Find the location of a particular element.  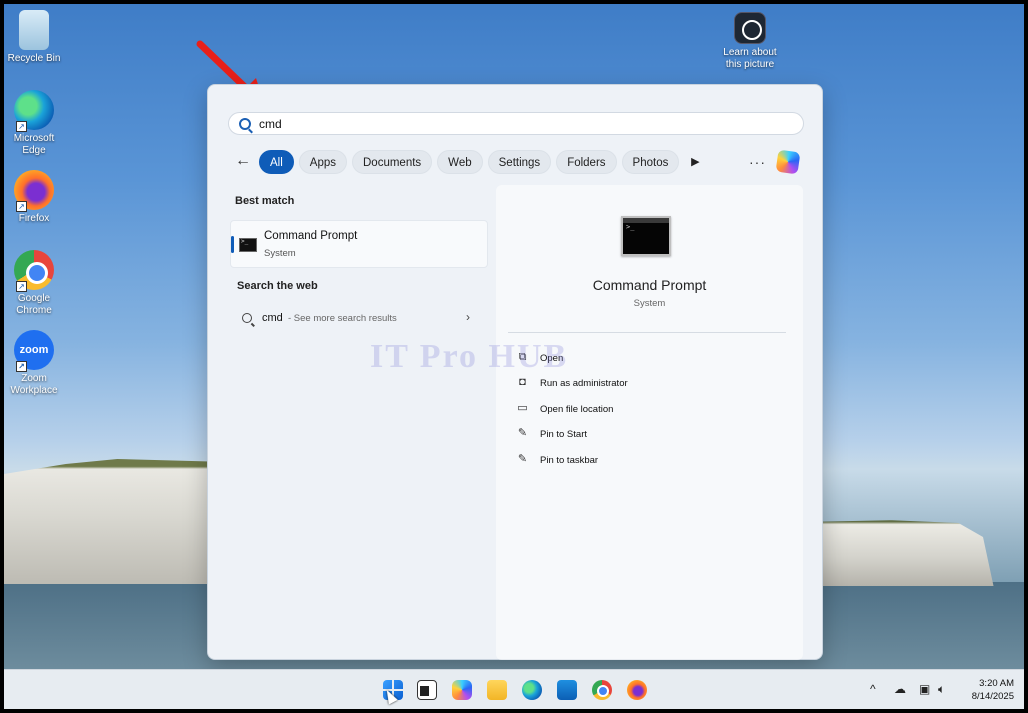

desktop-icon-recycle-bin: Recycle Bin is located at coordinates (34, 37).